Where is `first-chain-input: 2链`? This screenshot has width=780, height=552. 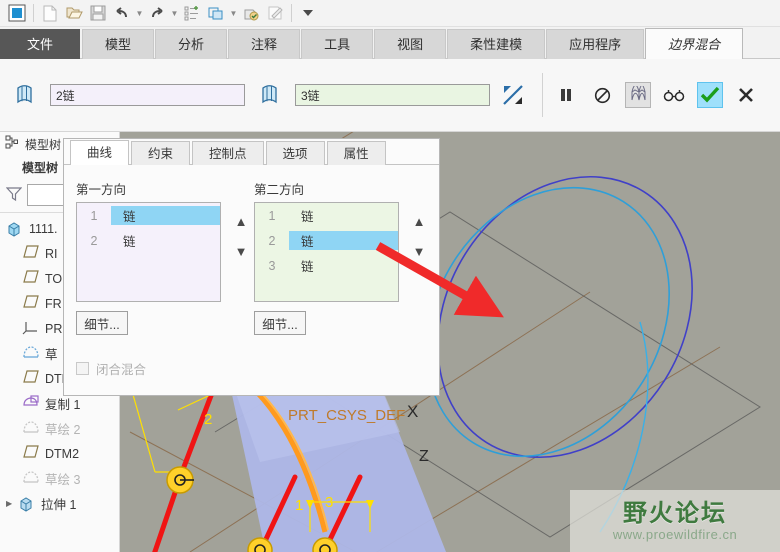 first-chain-input: 2链 is located at coordinates (147, 95).